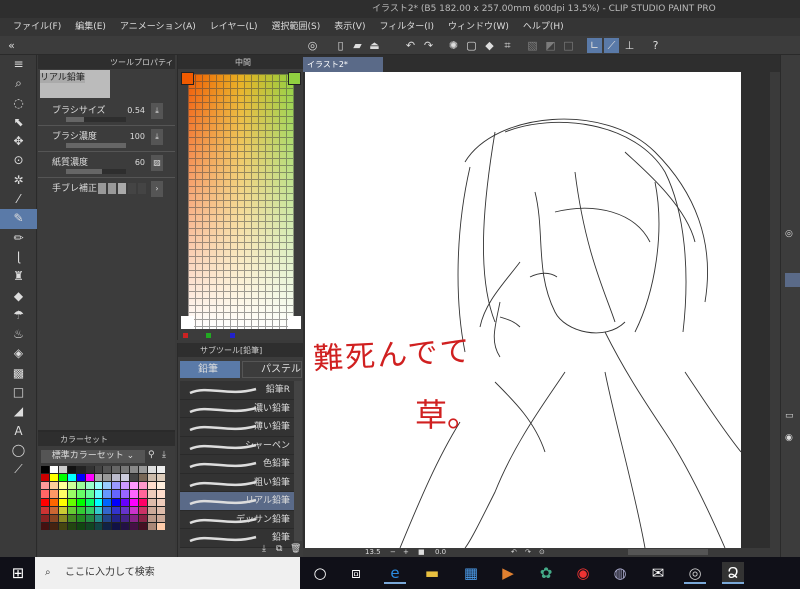 This screenshot has height=589, width=800. Describe the element at coordinates (18, 392) in the screenshot. I see `figure-icon: □` at that location.